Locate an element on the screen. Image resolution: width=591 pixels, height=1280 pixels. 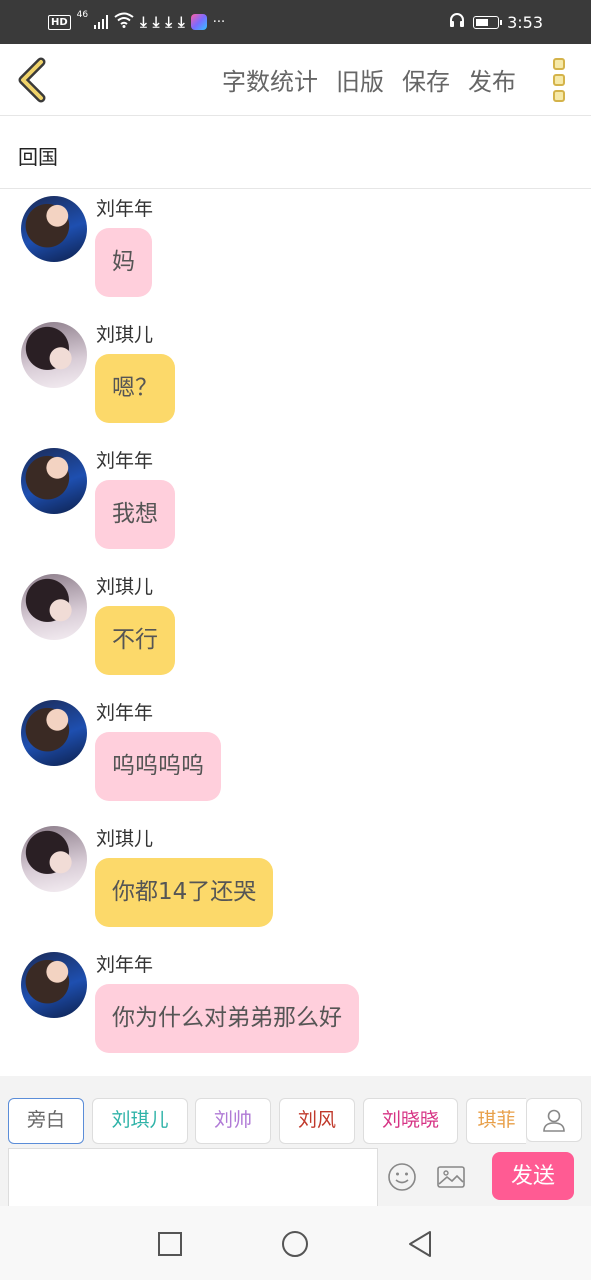
toolbar-actions: 字数统计 旧版 保存 发布 is located at coordinates (369, 79).